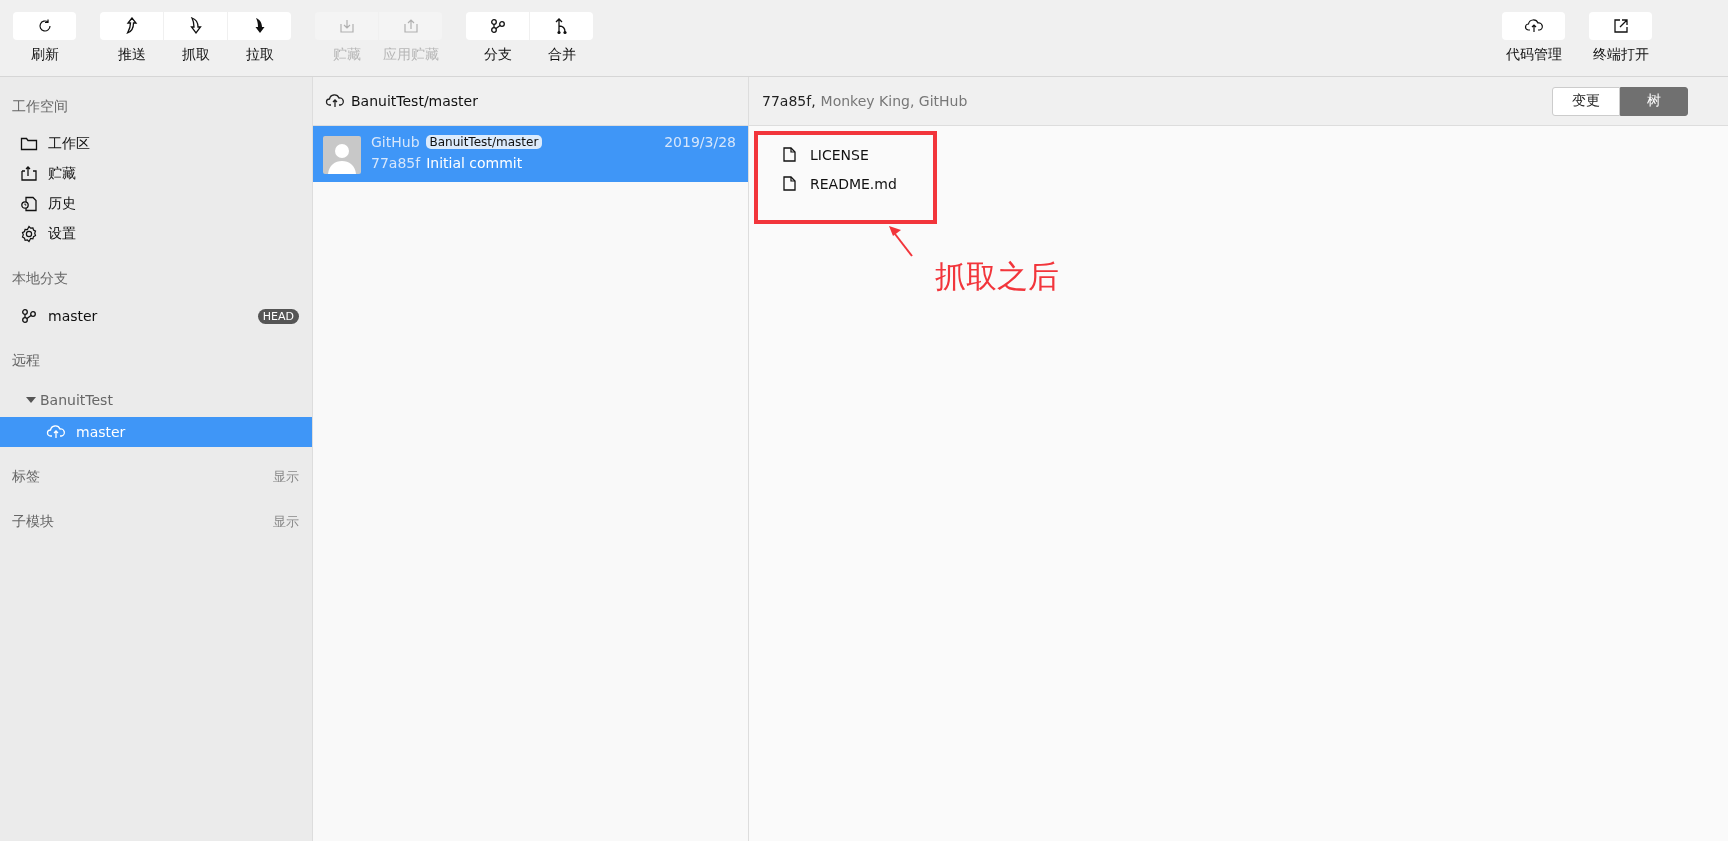  What do you see at coordinates (195, 55) in the screenshot?
I see `toolbar-button-label: 抓取` at bounding box center [195, 55].